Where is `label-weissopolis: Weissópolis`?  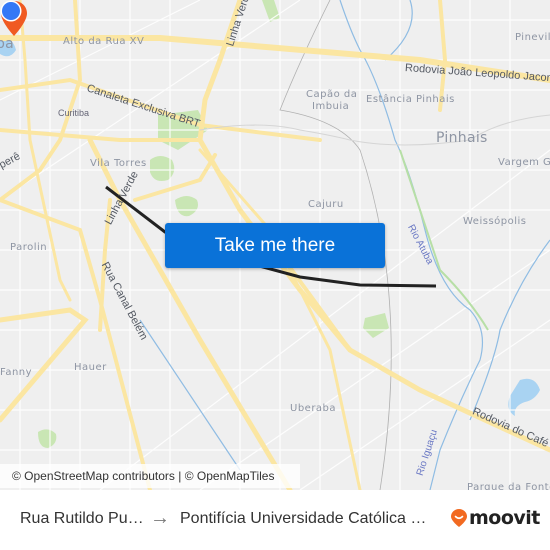
label-weissopolis: Weissópolis is located at coordinates (495, 221).